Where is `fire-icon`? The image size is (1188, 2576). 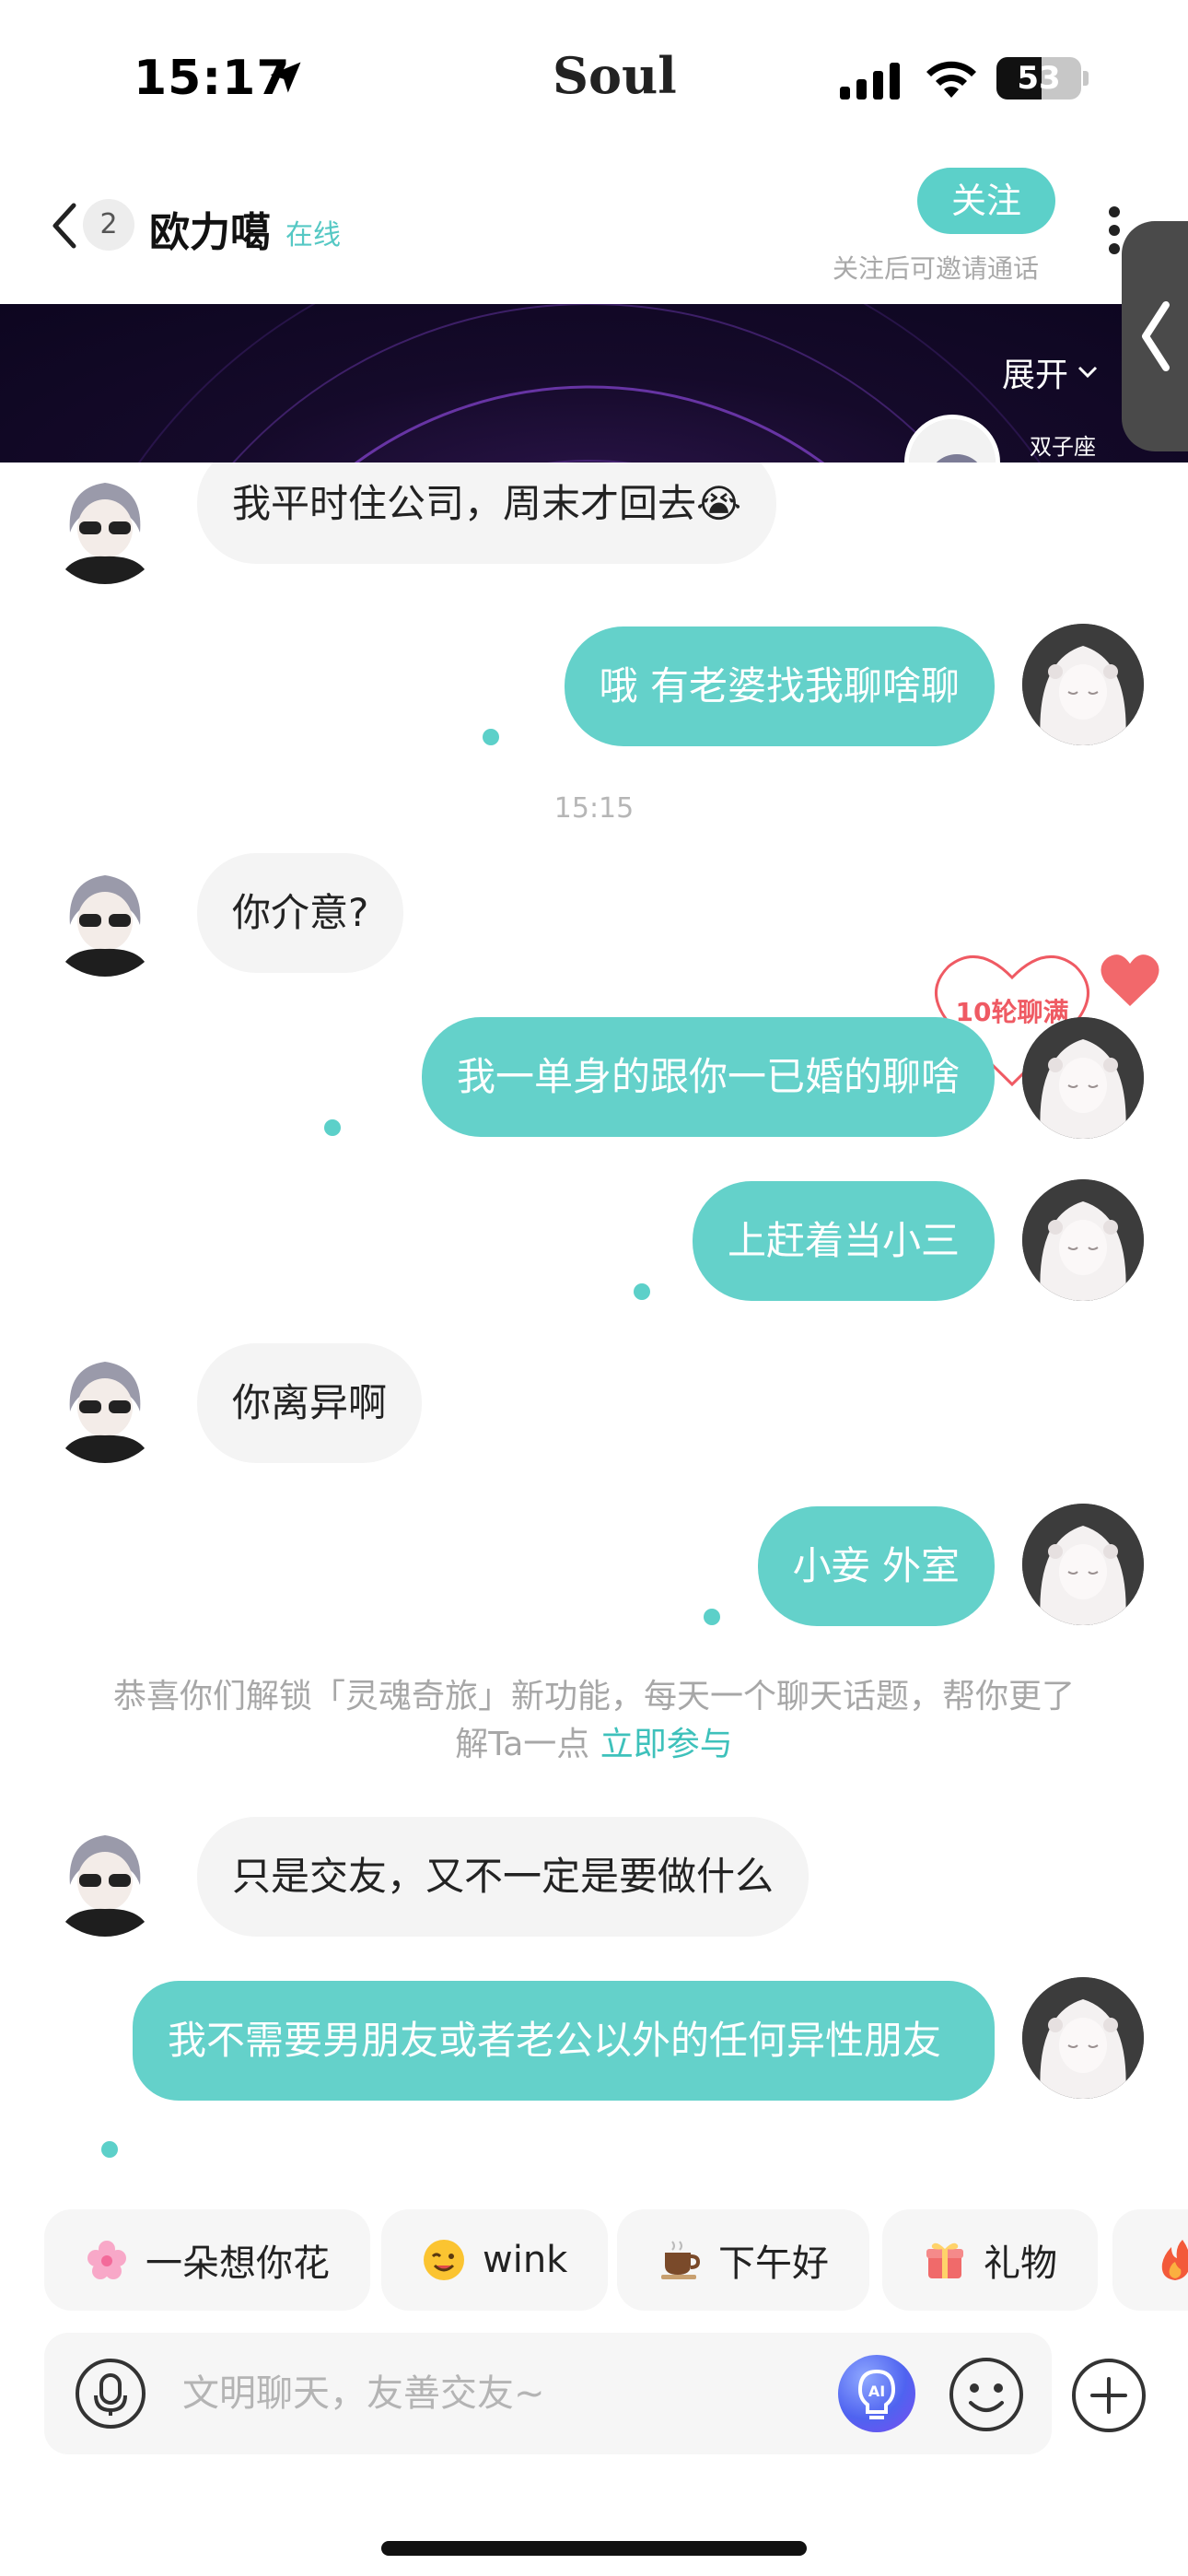
fire-icon is located at coordinates (1174, 2260).